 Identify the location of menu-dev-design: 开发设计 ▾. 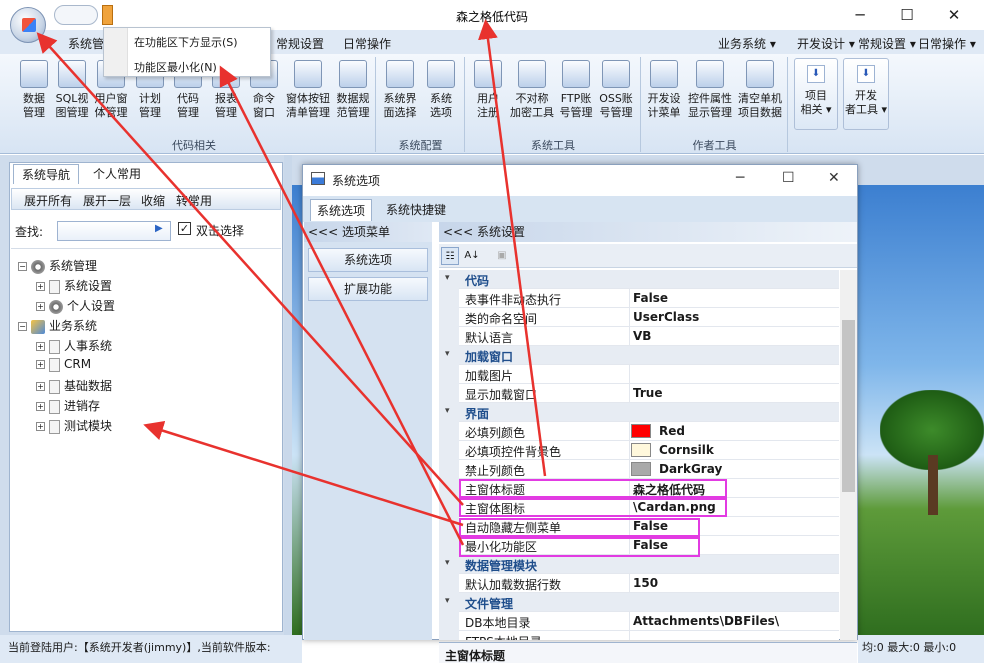
(826, 43).